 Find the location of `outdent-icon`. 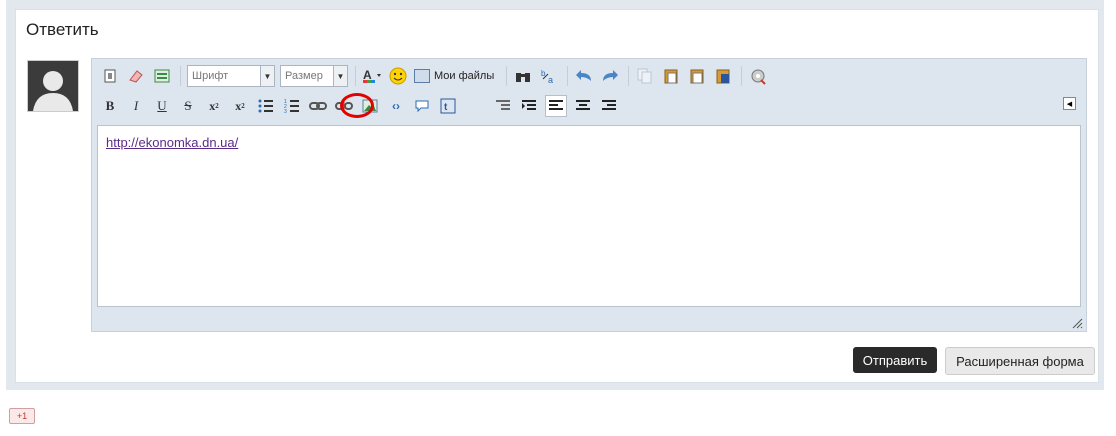

outdent-icon is located at coordinates (503, 106).